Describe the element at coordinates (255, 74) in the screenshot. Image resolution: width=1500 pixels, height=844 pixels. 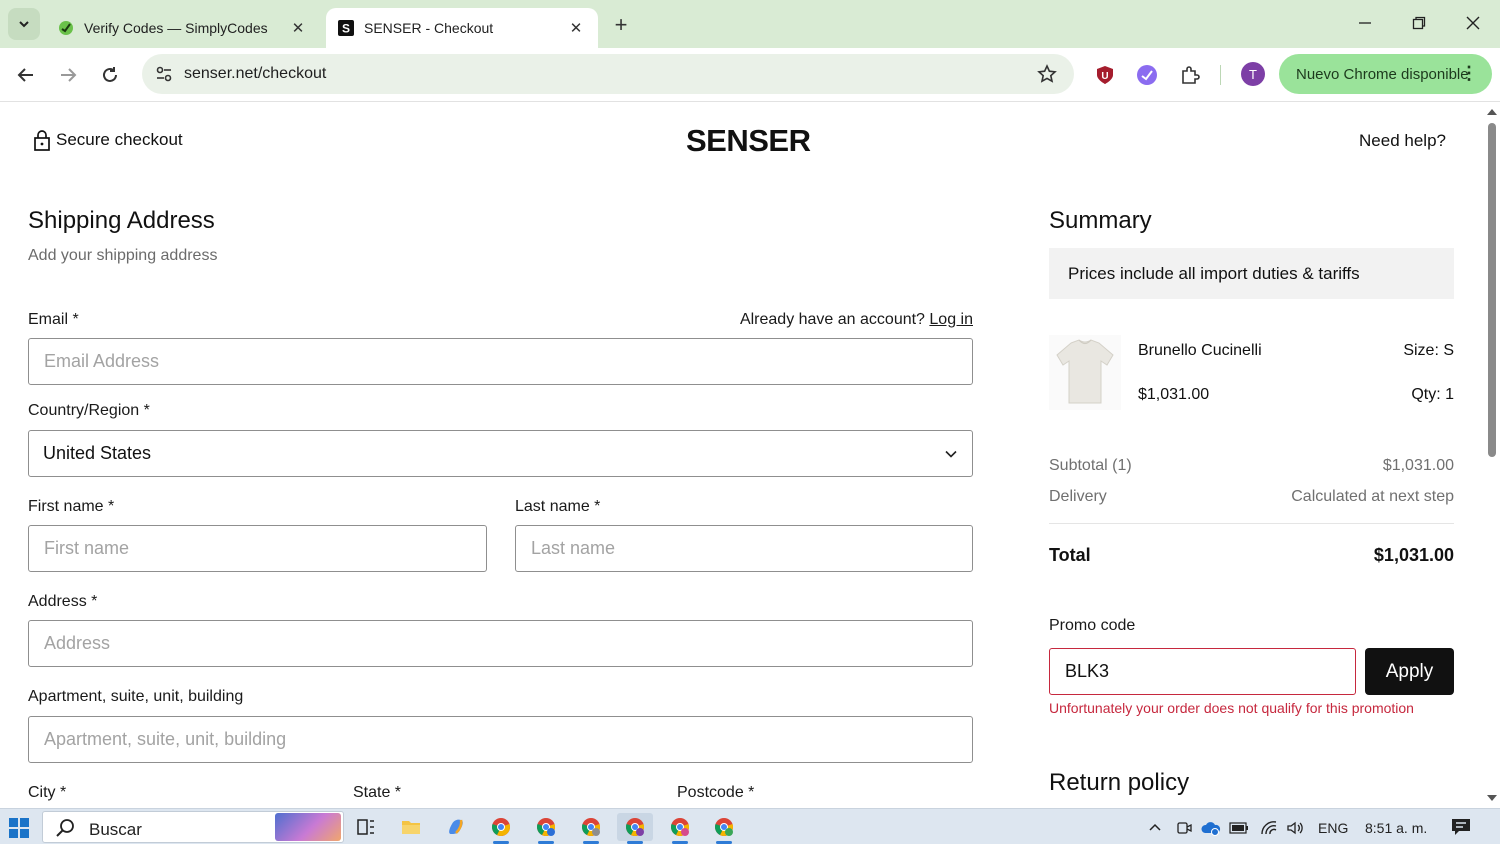
I see `url-text: senser.net/checkout` at that location.